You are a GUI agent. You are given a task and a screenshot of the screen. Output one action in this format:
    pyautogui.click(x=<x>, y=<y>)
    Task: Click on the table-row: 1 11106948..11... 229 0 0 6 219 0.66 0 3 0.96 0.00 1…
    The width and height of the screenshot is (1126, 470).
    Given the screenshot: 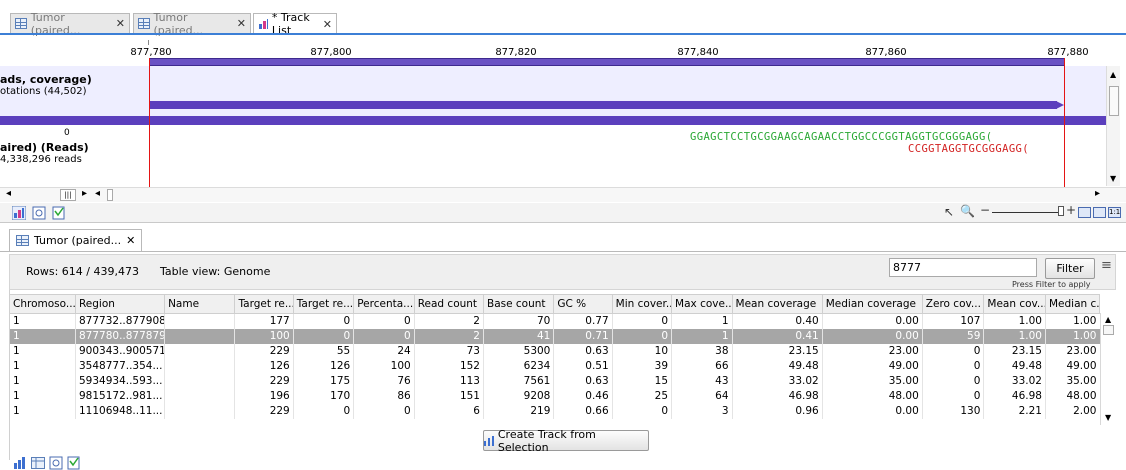 What is the action you would take?
    pyautogui.click(x=554, y=411)
    